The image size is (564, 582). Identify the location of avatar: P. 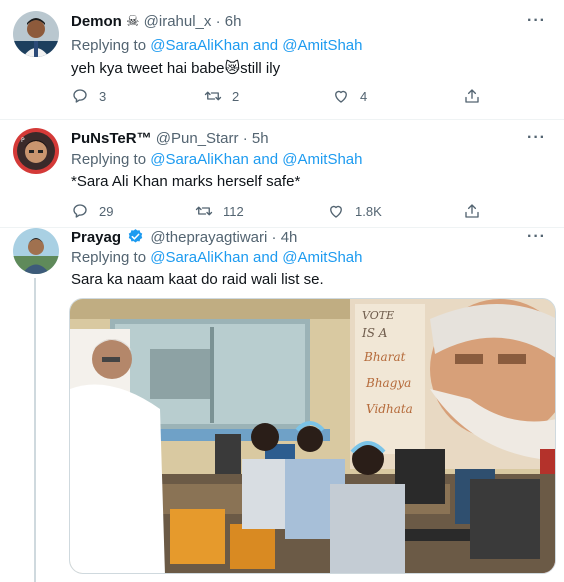
(36, 151).